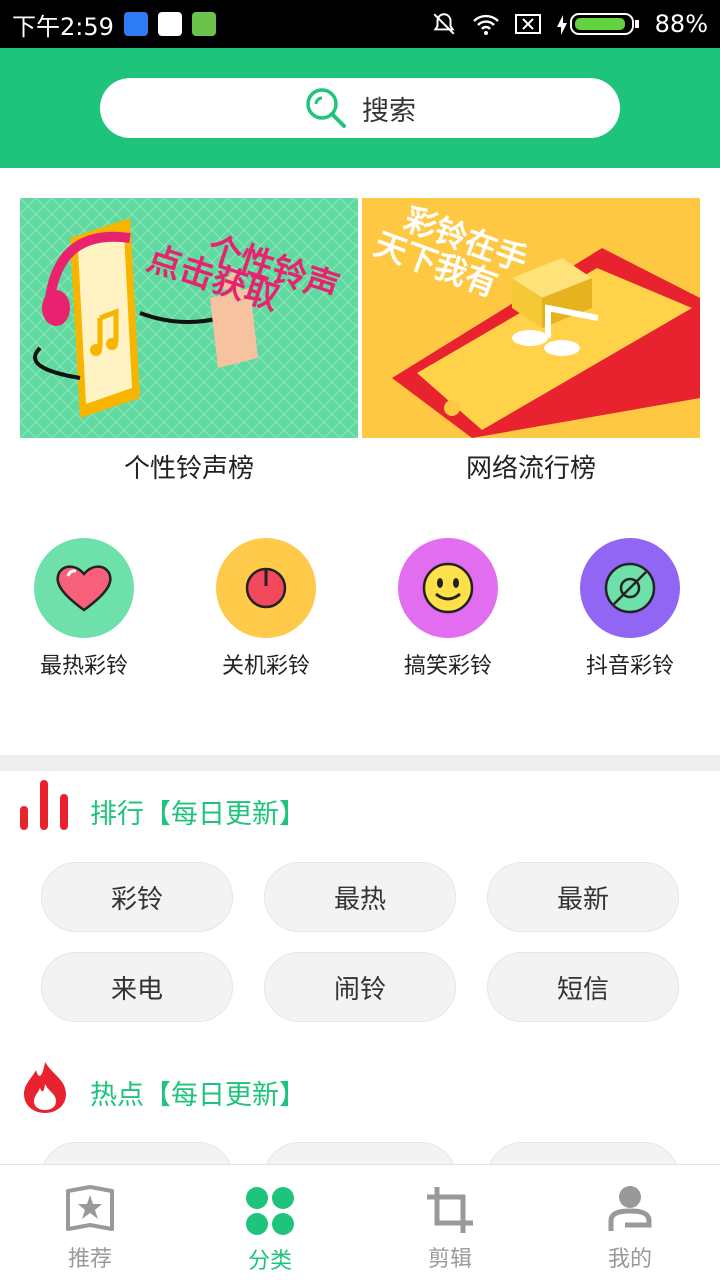  Describe the element at coordinates (597, 24) in the screenshot. I see `battery-icon` at that location.